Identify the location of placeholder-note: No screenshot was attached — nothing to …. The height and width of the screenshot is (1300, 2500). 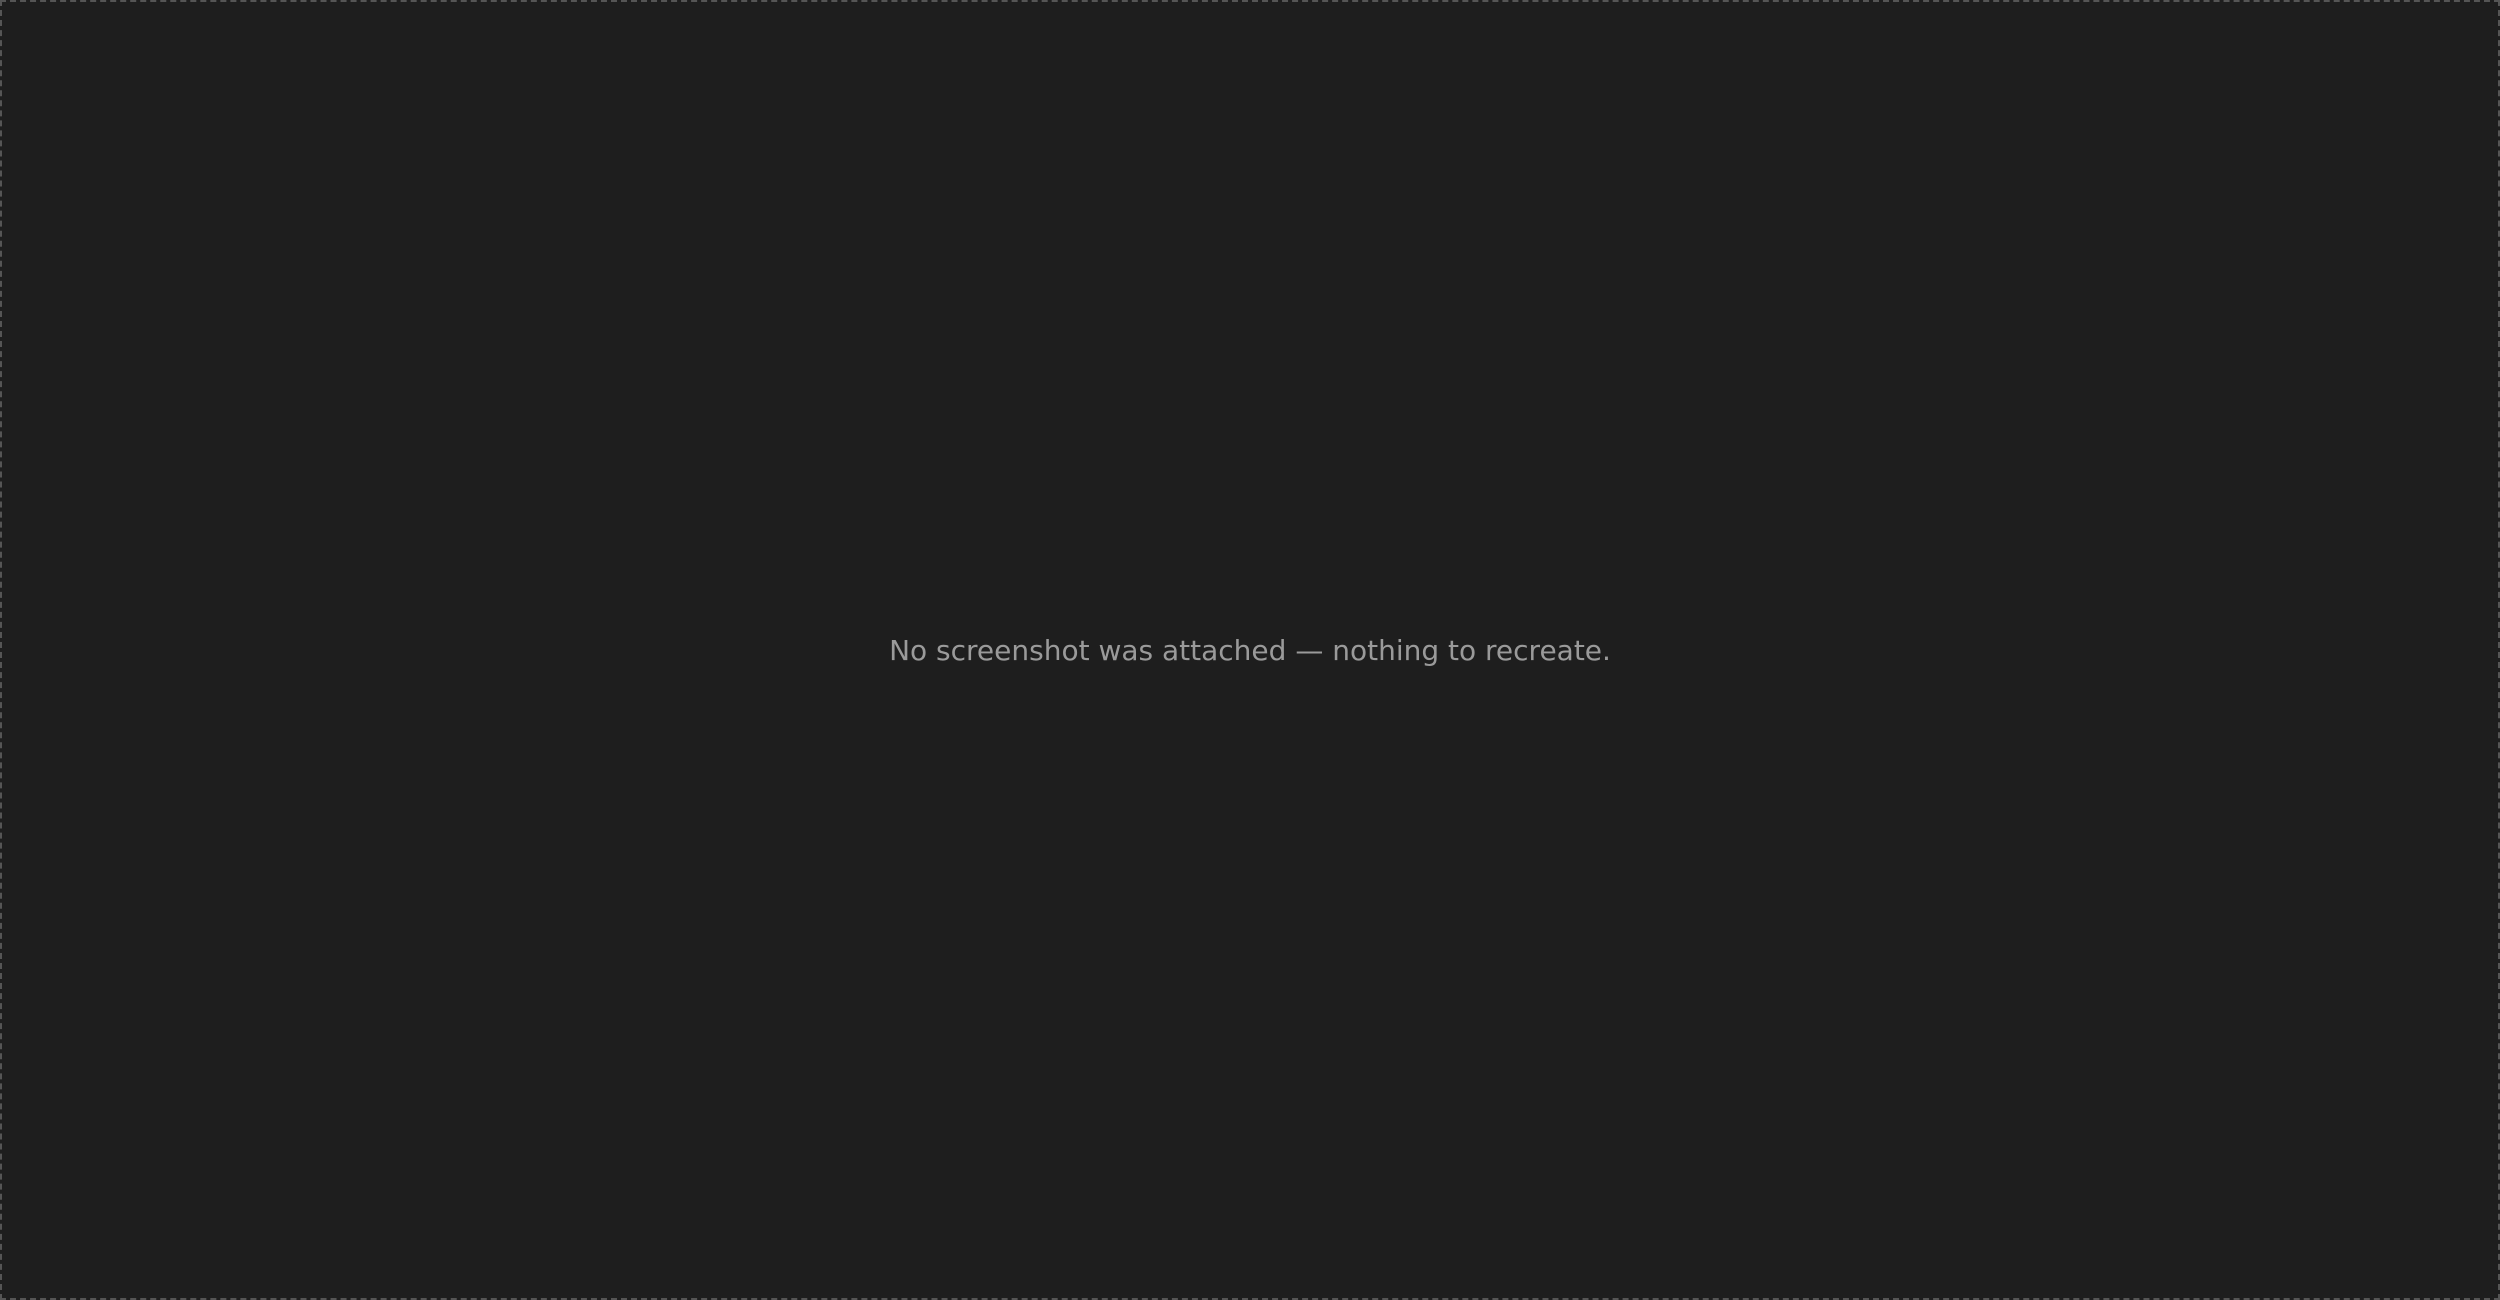
(1250, 650).